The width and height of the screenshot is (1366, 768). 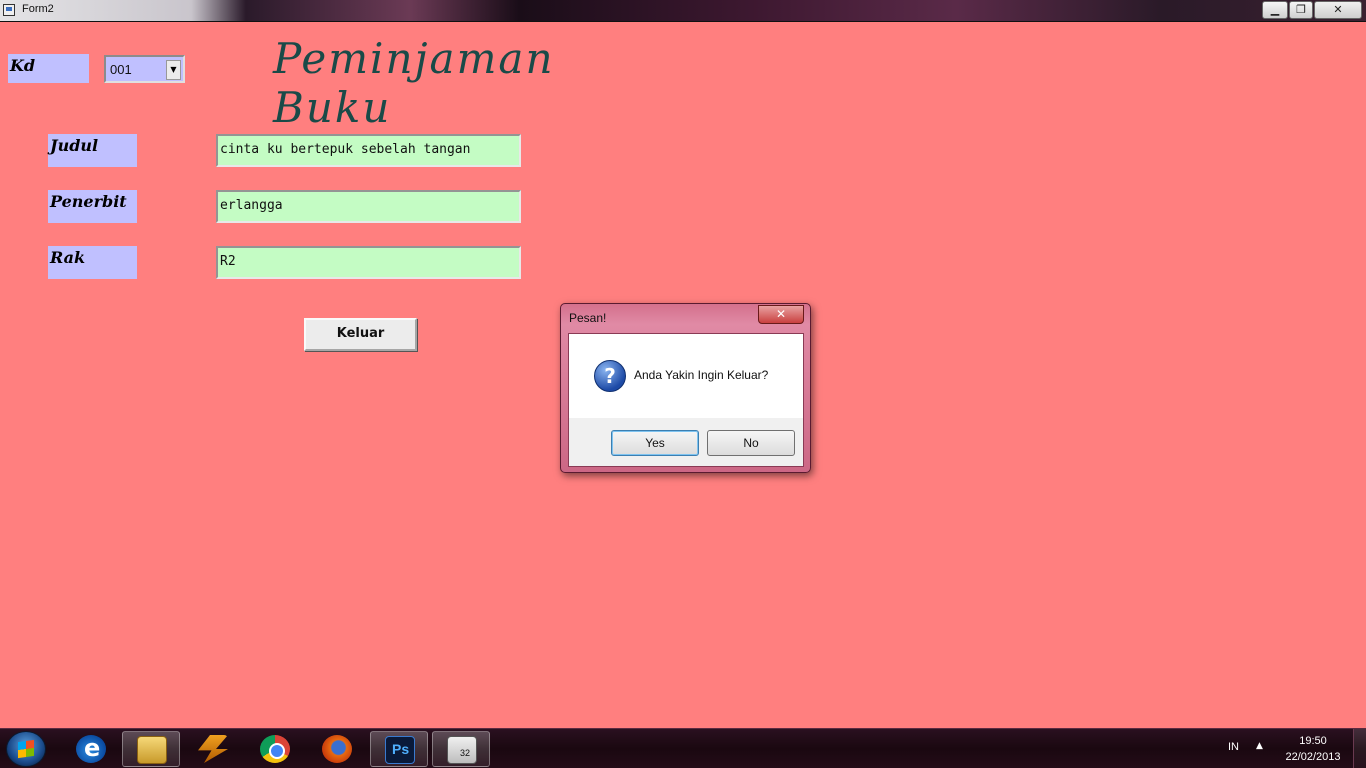 I want to click on taskbar: IN ▲ 19:50 22/02/2013, so click(x=683, y=748).